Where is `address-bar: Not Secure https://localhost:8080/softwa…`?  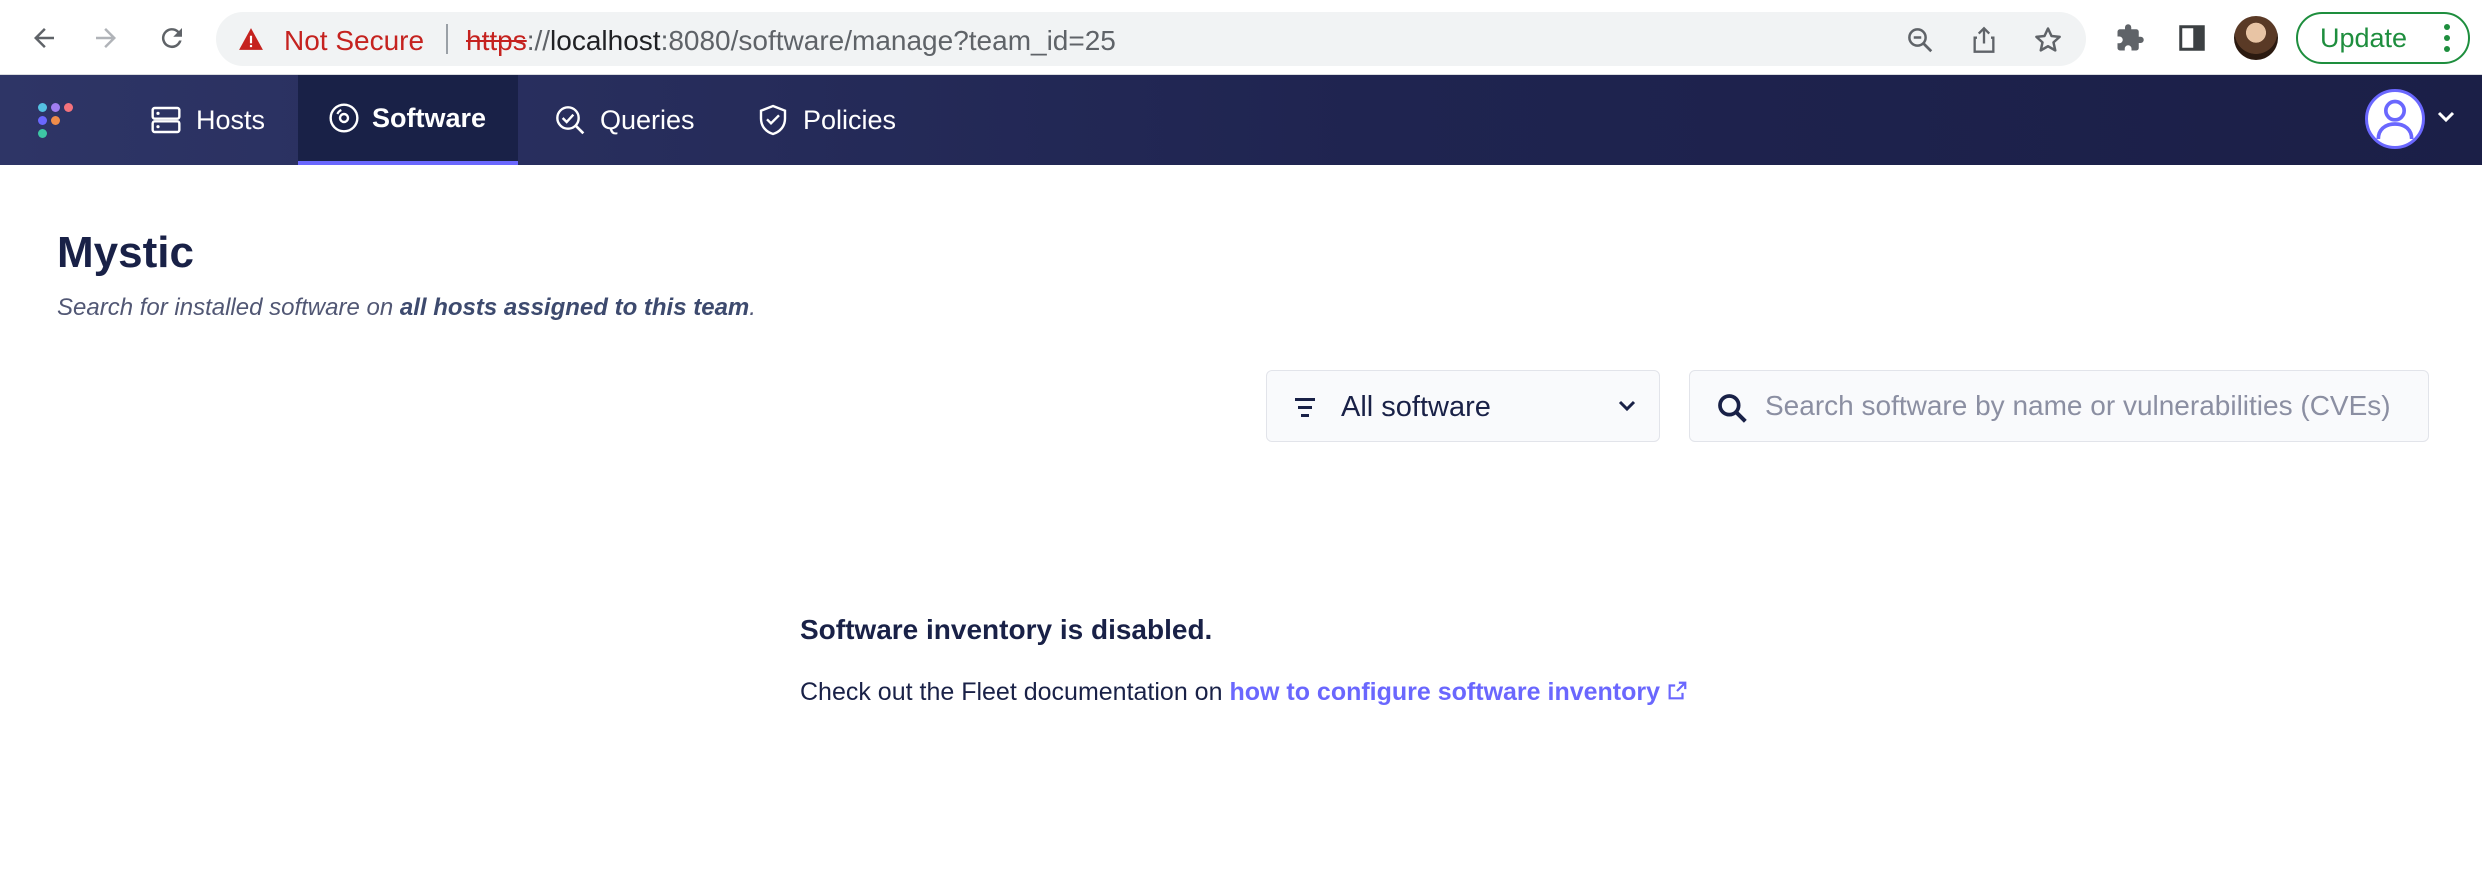
address-bar: Not Secure https://localhost:8080/softwa… is located at coordinates (1151, 39).